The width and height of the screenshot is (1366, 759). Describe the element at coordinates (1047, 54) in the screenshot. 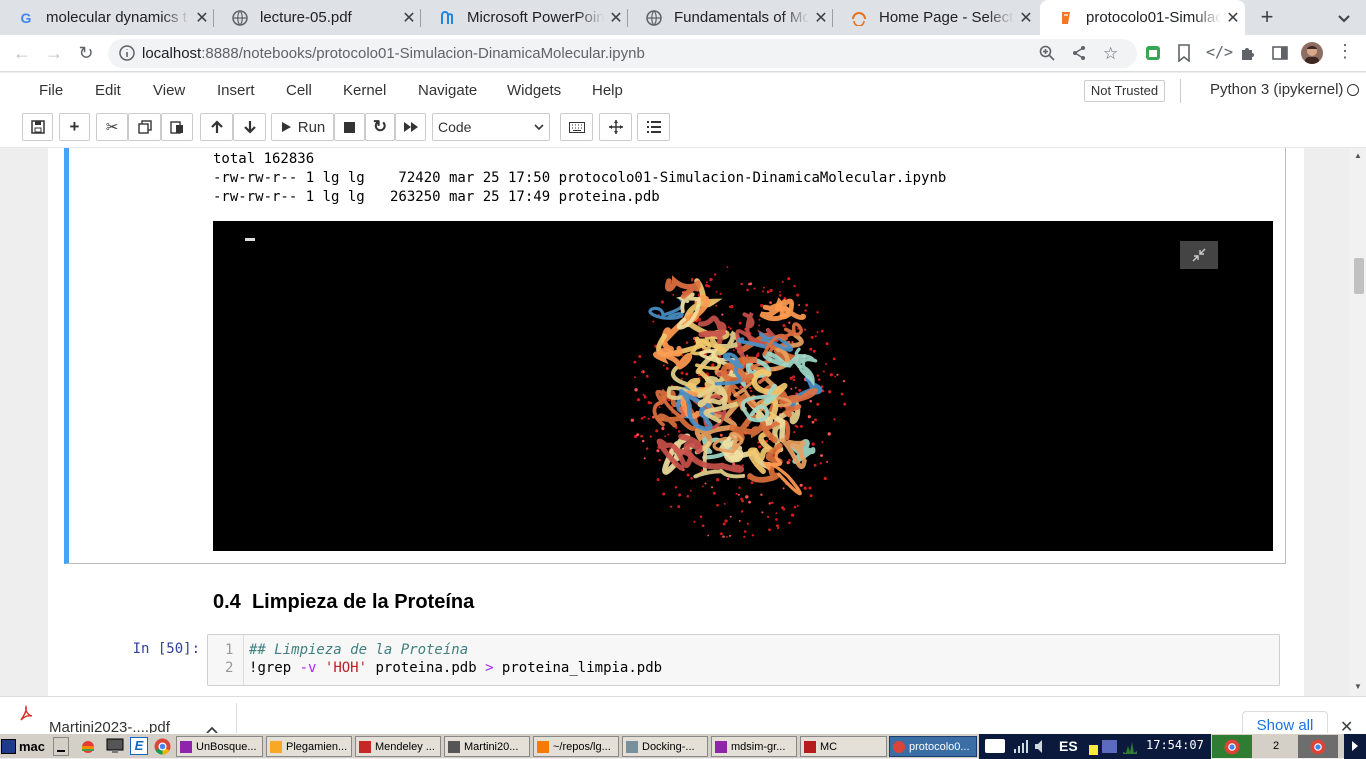

I see `zoom-icon` at that location.